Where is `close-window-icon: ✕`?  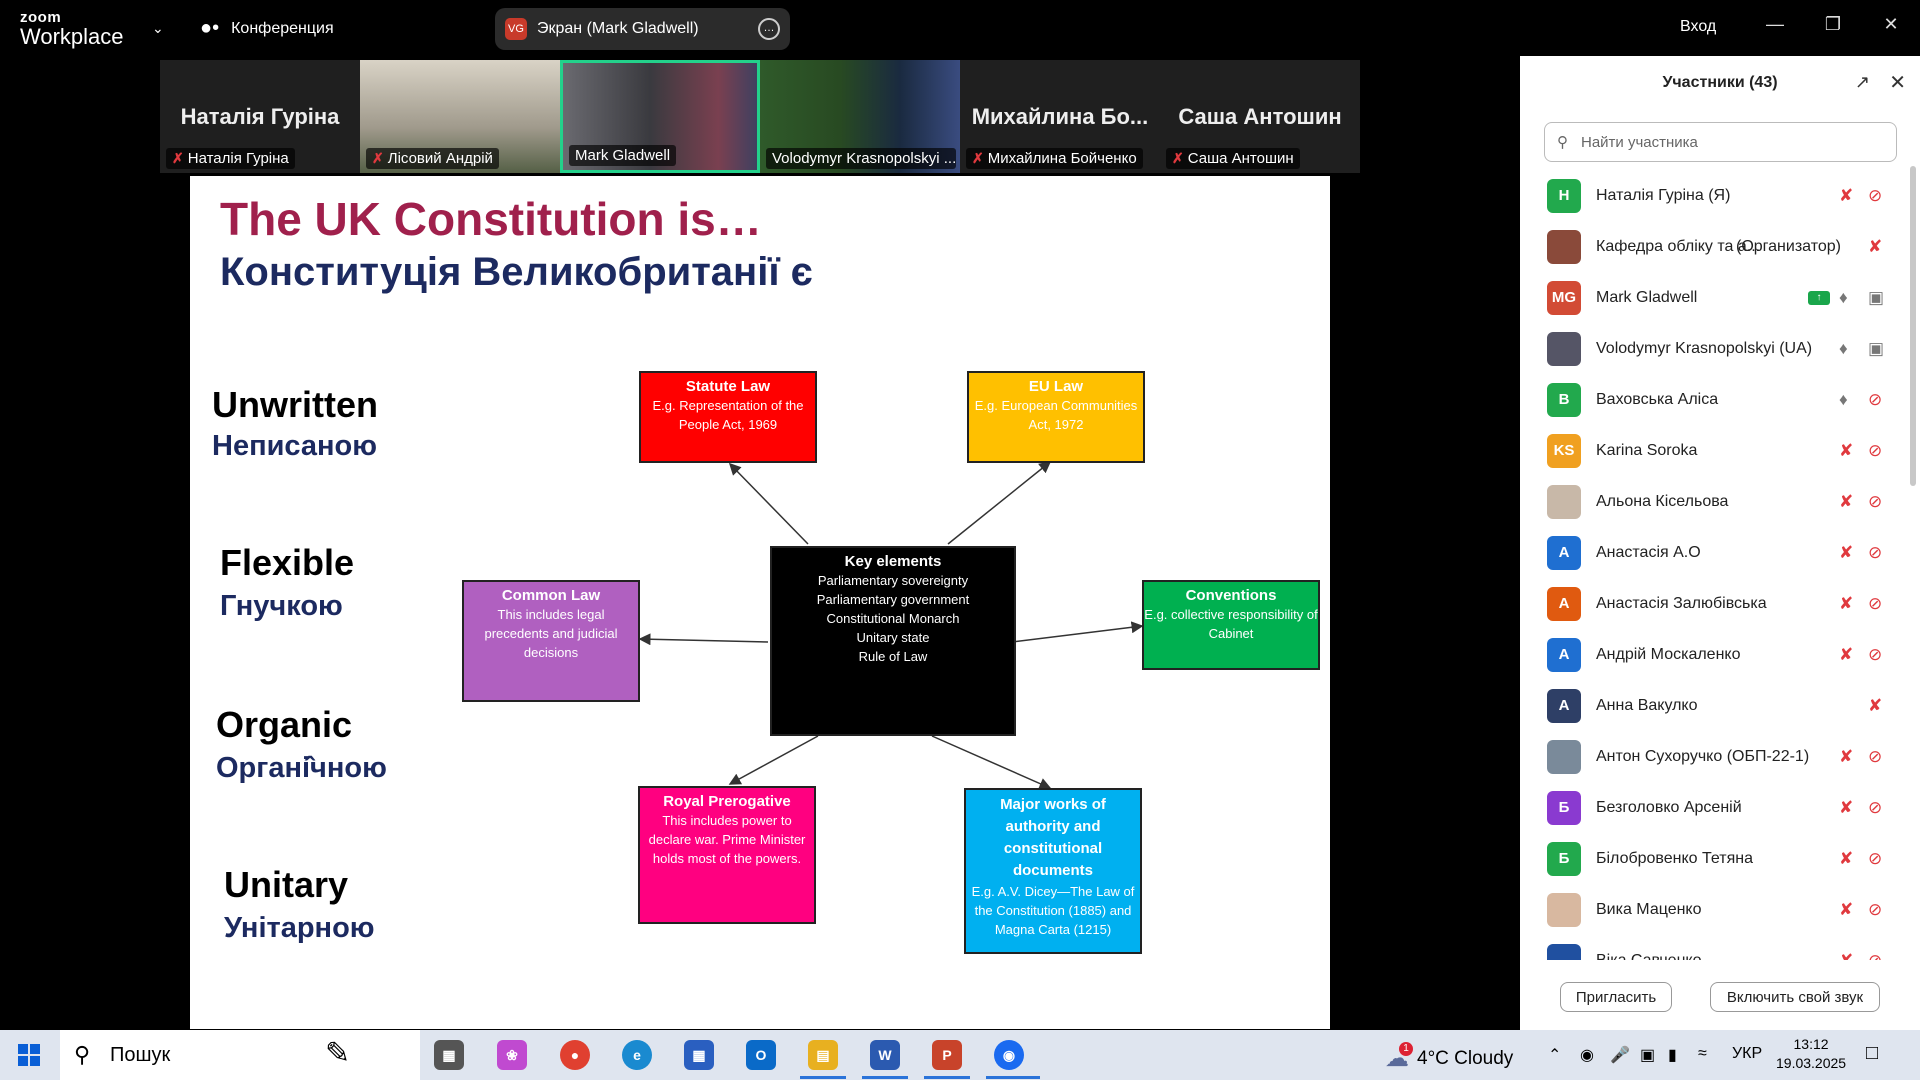
close-window-icon: ✕ is located at coordinates (1891, 24).